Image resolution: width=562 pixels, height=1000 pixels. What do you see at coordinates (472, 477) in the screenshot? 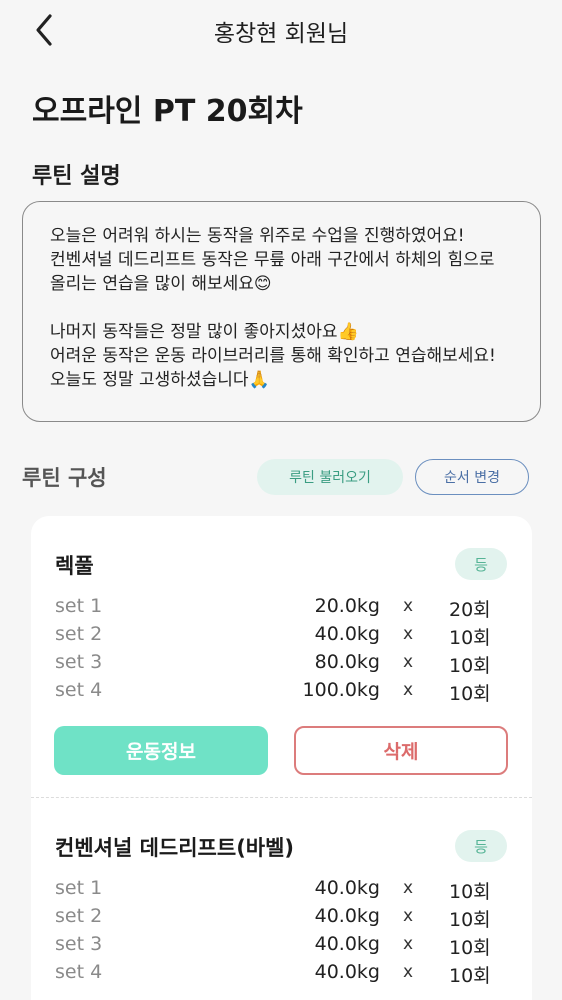
I see `change-order-button: 순서 변경` at bounding box center [472, 477].